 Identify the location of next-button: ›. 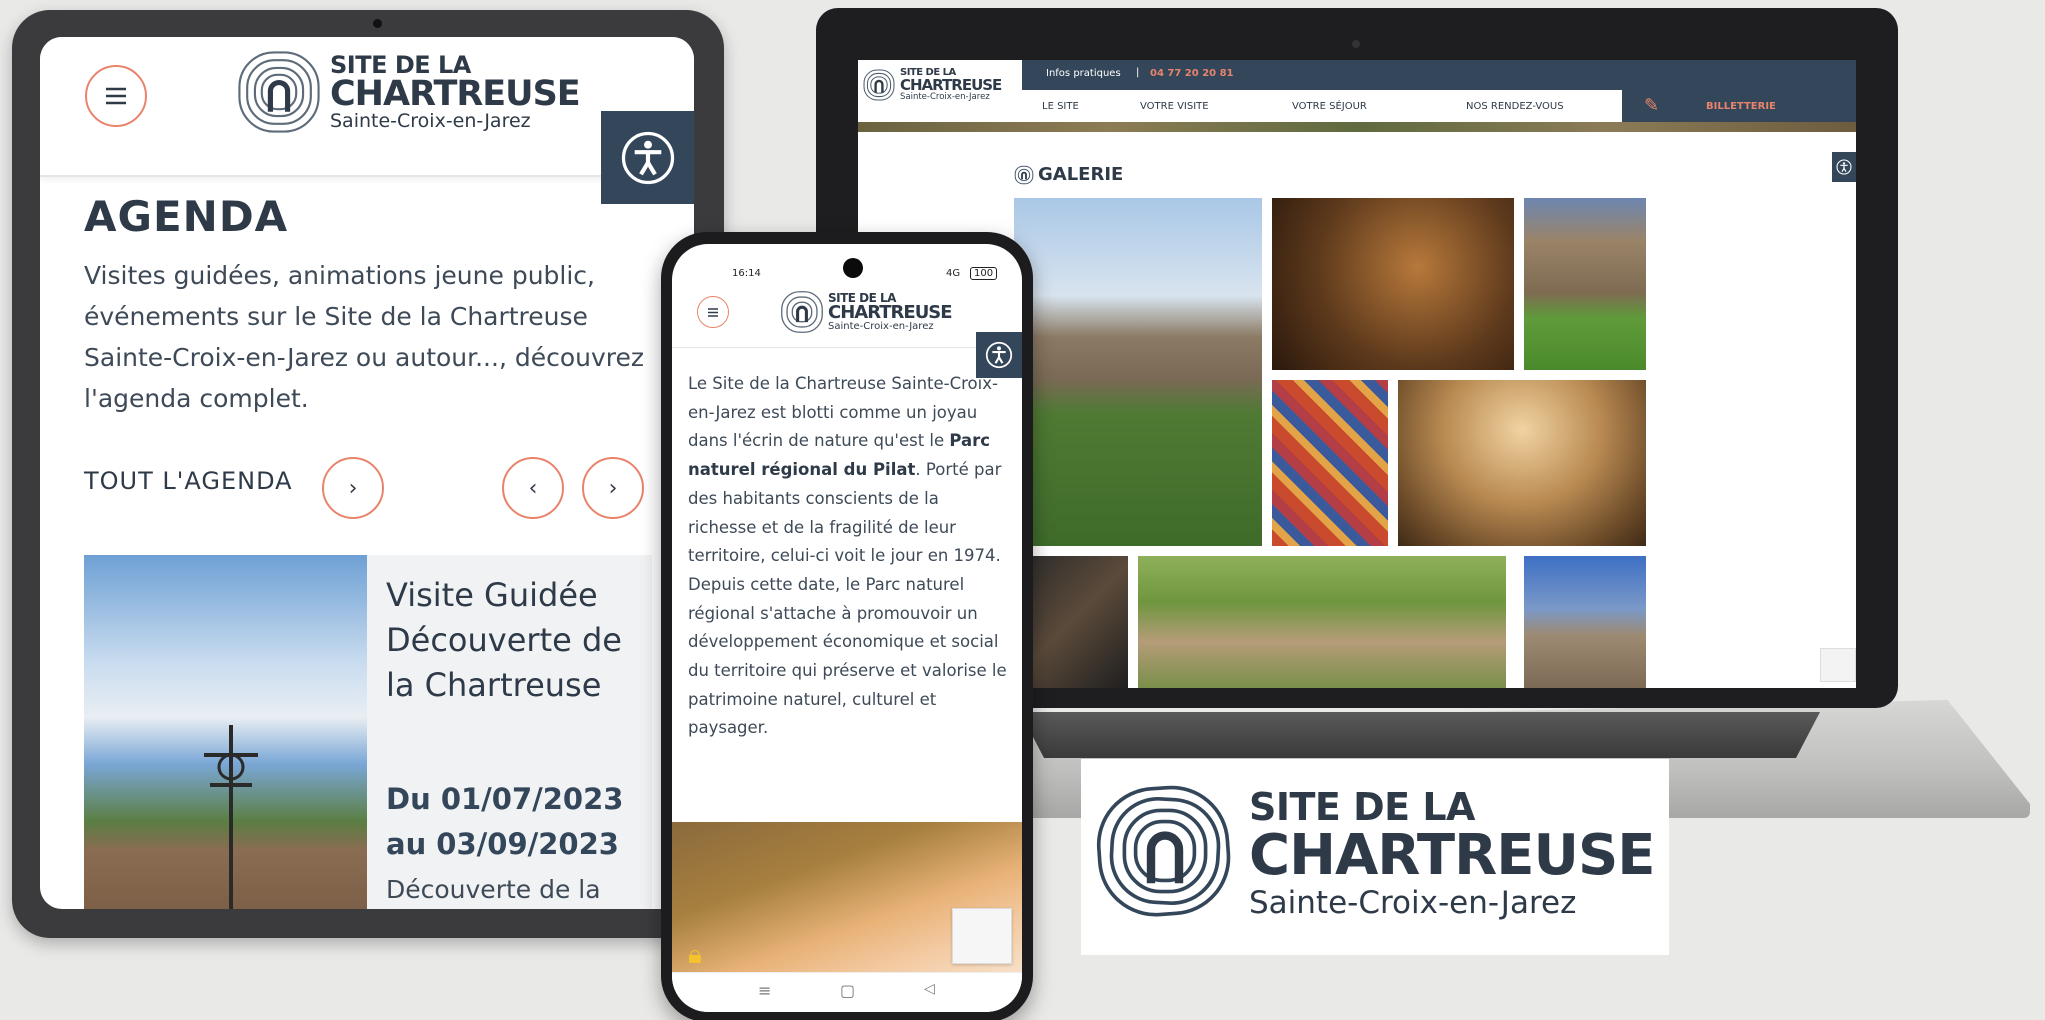
(613, 488).